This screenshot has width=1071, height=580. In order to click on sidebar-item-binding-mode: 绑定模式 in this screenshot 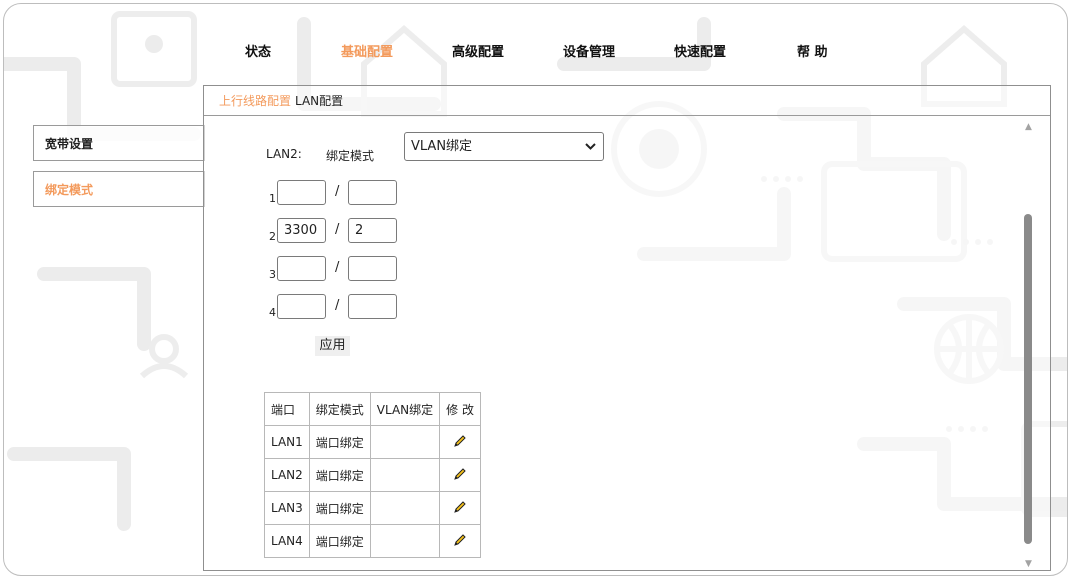, I will do `click(119, 189)`.